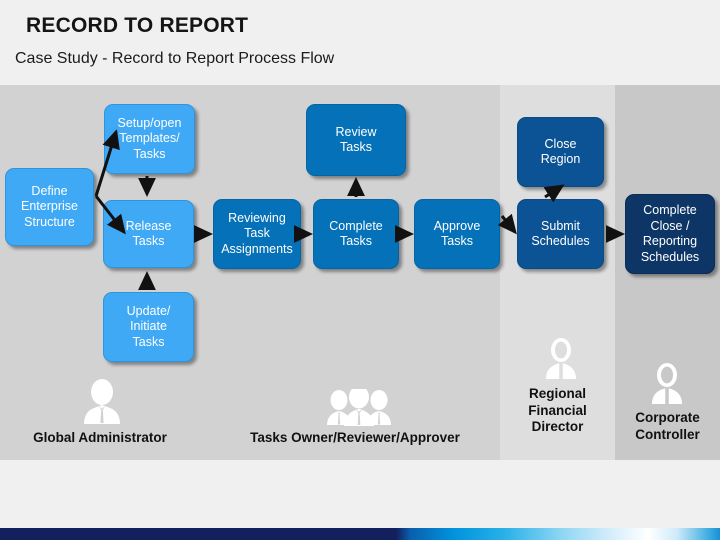 Image resolution: width=720 pixels, height=540 pixels. I want to click on lane-label-line-3: Director, so click(557, 426).